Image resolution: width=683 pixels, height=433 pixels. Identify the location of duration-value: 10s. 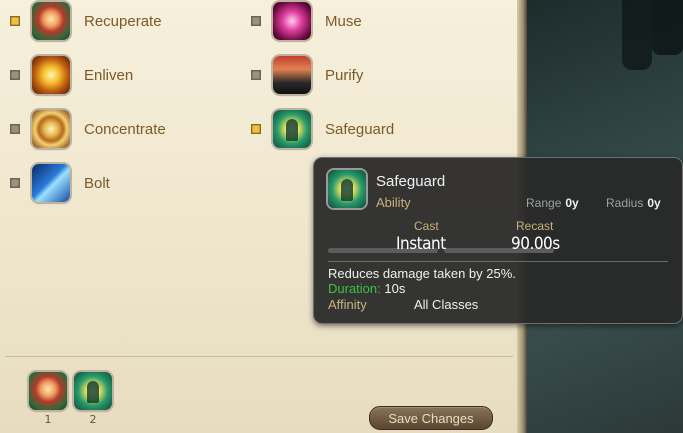
(395, 288).